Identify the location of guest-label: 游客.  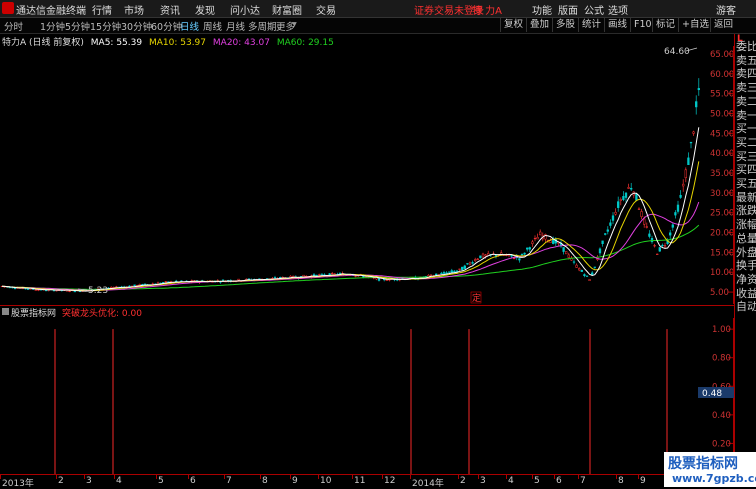
(726, 9).